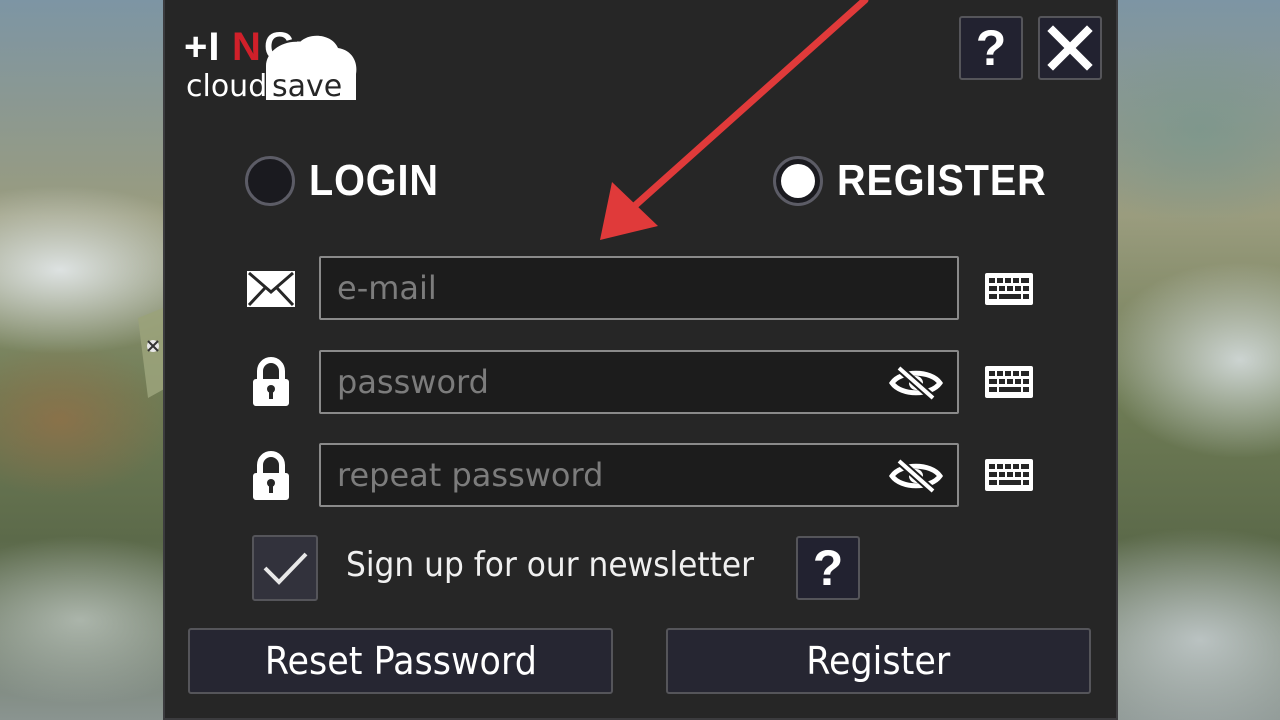 The image size is (1280, 720). I want to click on envelope-icon, so click(271, 291).